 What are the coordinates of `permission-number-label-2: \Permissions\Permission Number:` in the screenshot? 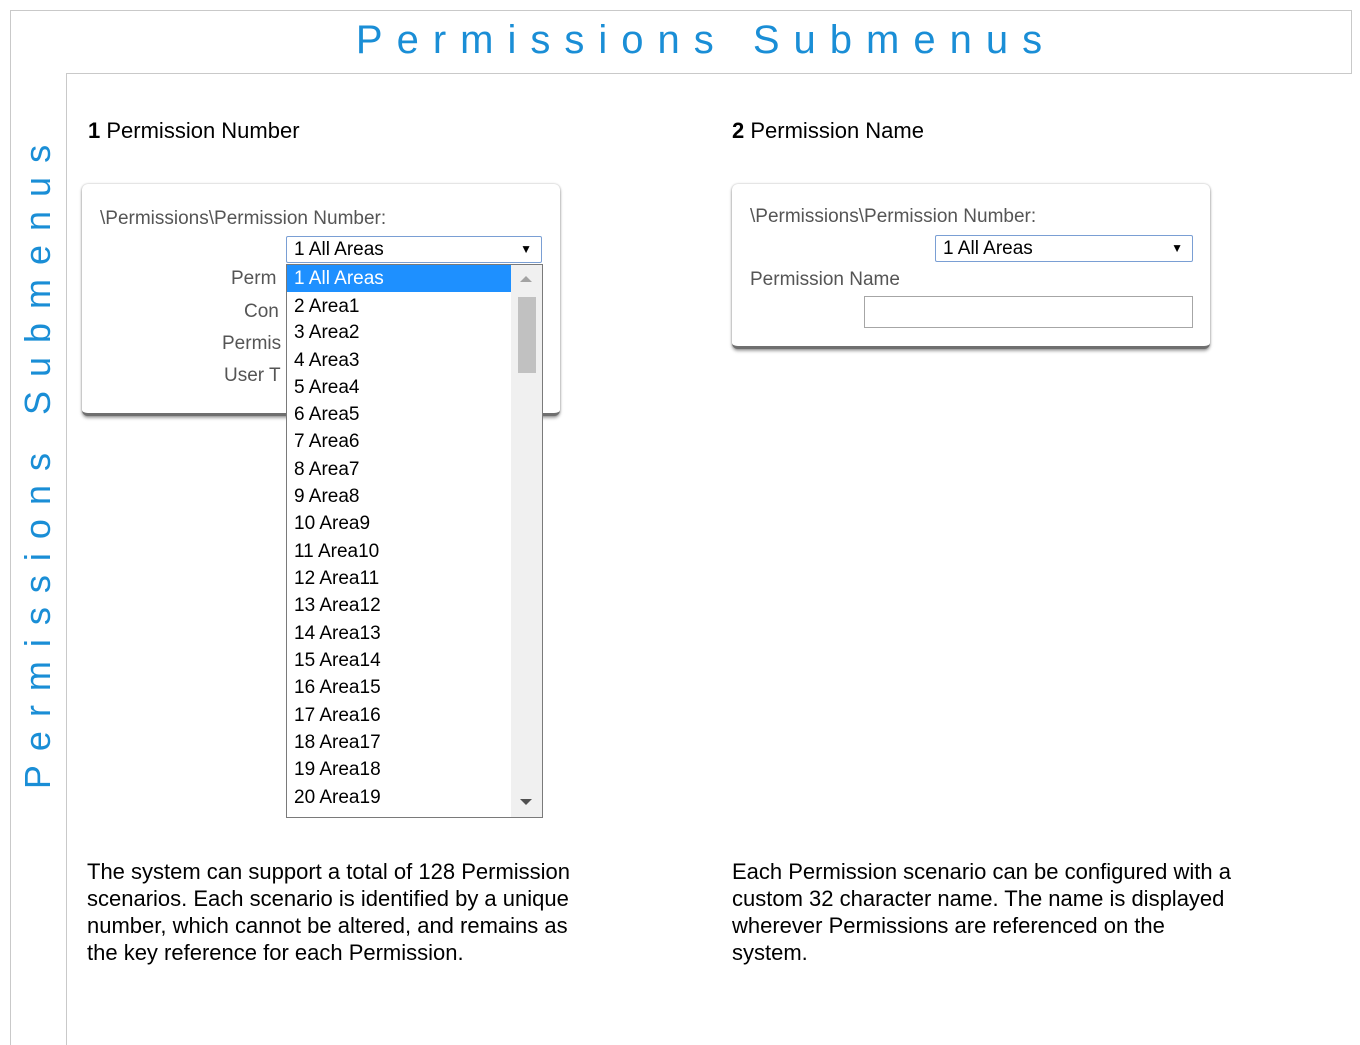 It's located at (893, 216).